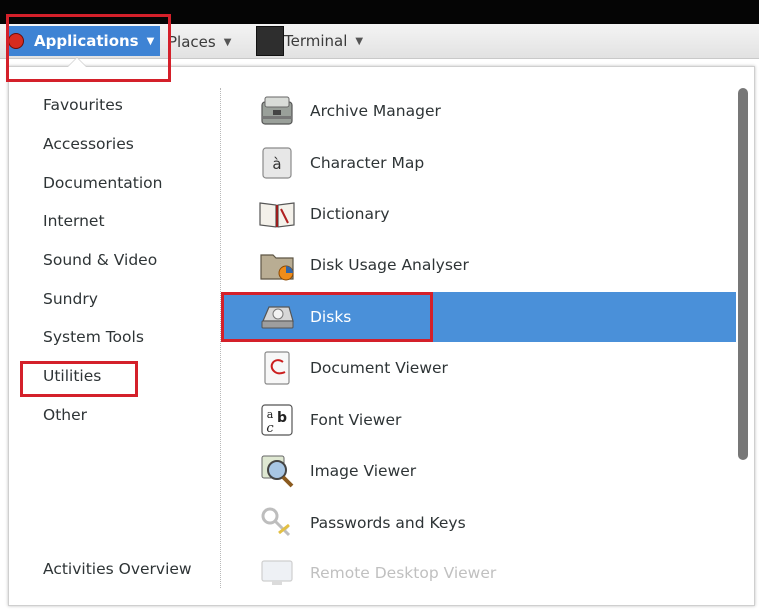 The width and height of the screenshot is (759, 610). Describe the element at coordinates (86, 41) in the screenshot. I see `applications-label: Applications` at that location.